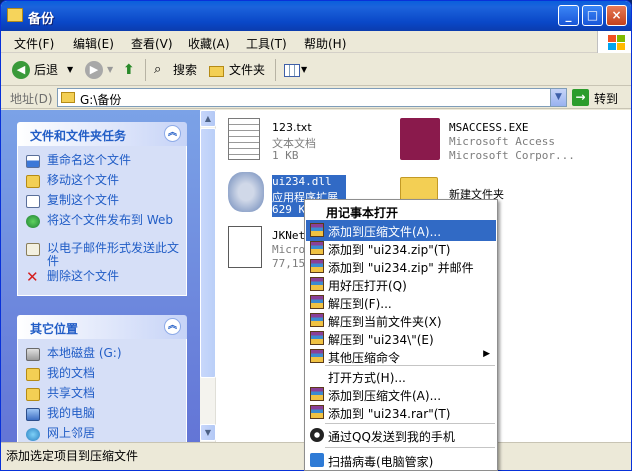 The image size is (632, 471). Describe the element at coordinates (21, 70) in the screenshot. I see `back-arrow-icon: ◀` at that location.